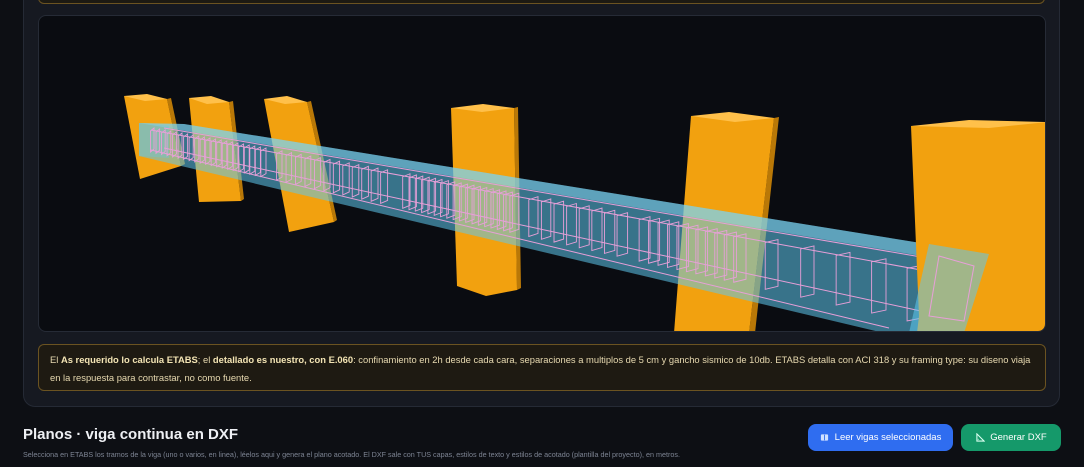 Image resolution: width=1084 pixels, height=467 pixels. Describe the element at coordinates (129, 359) in the screenshot. I see `note-highlight-etabs: As requerido lo calcula ETABS` at that location.